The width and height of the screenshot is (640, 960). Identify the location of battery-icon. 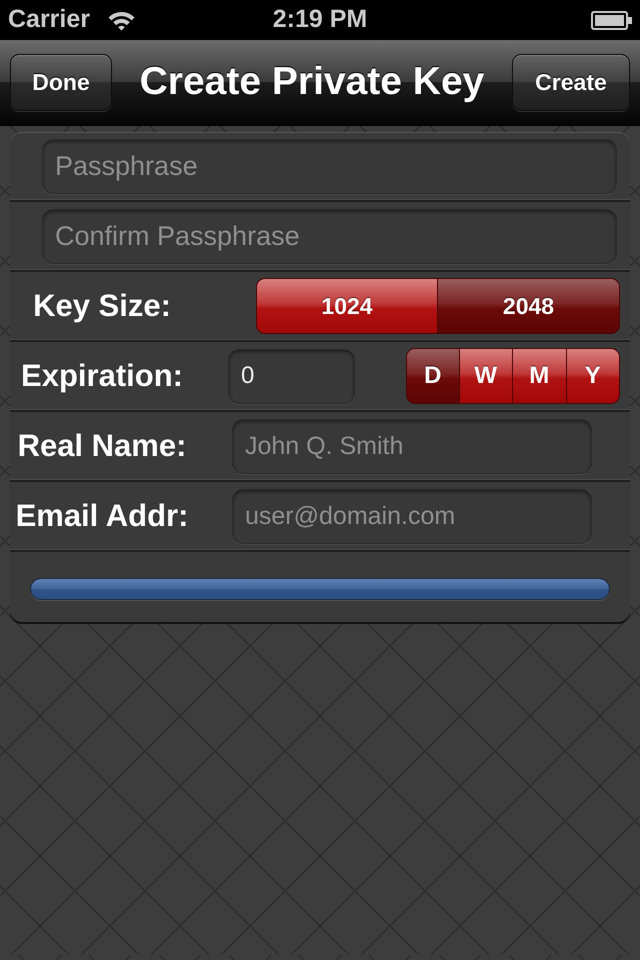
(611, 20).